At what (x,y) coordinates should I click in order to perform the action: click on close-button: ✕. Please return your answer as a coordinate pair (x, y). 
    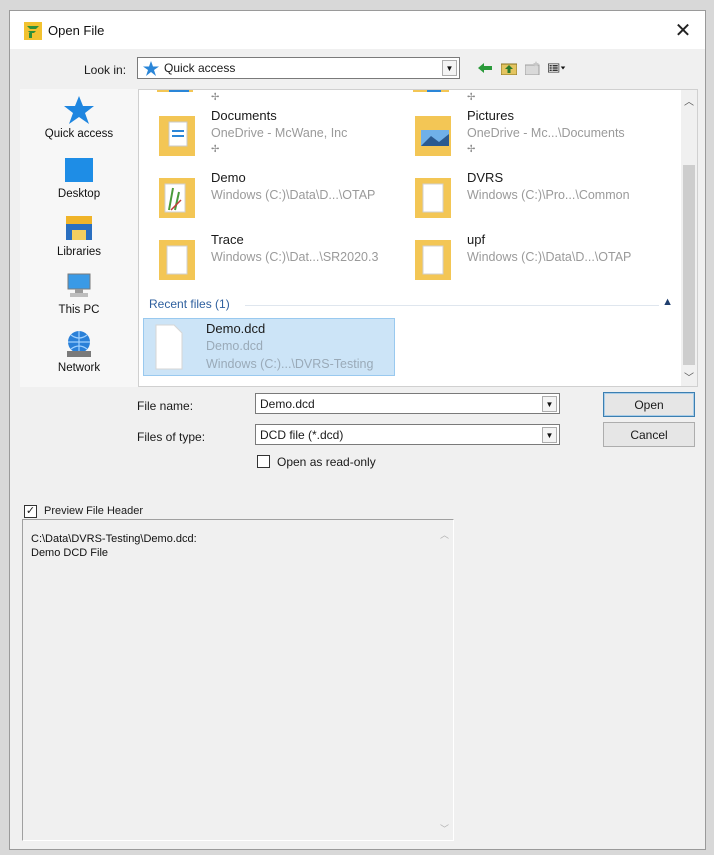
    Looking at the image, I should click on (683, 30).